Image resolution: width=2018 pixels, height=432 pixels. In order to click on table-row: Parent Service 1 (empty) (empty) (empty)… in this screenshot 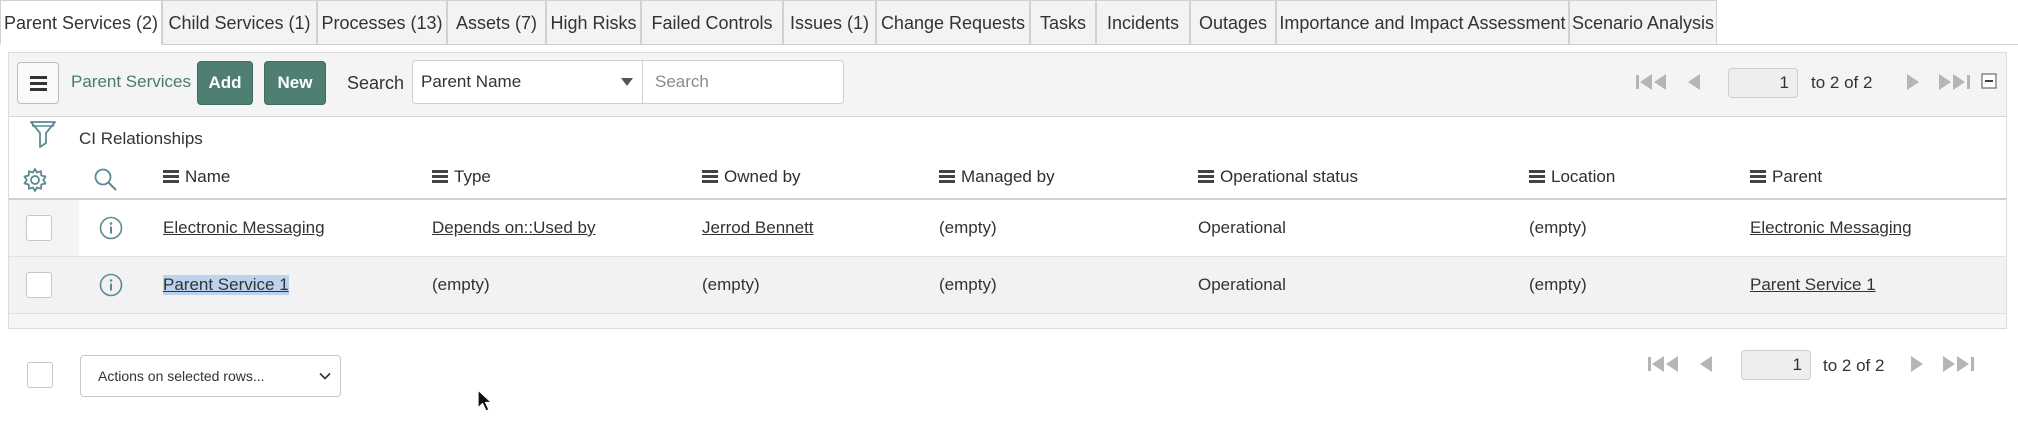, I will do `click(1007, 285)`.